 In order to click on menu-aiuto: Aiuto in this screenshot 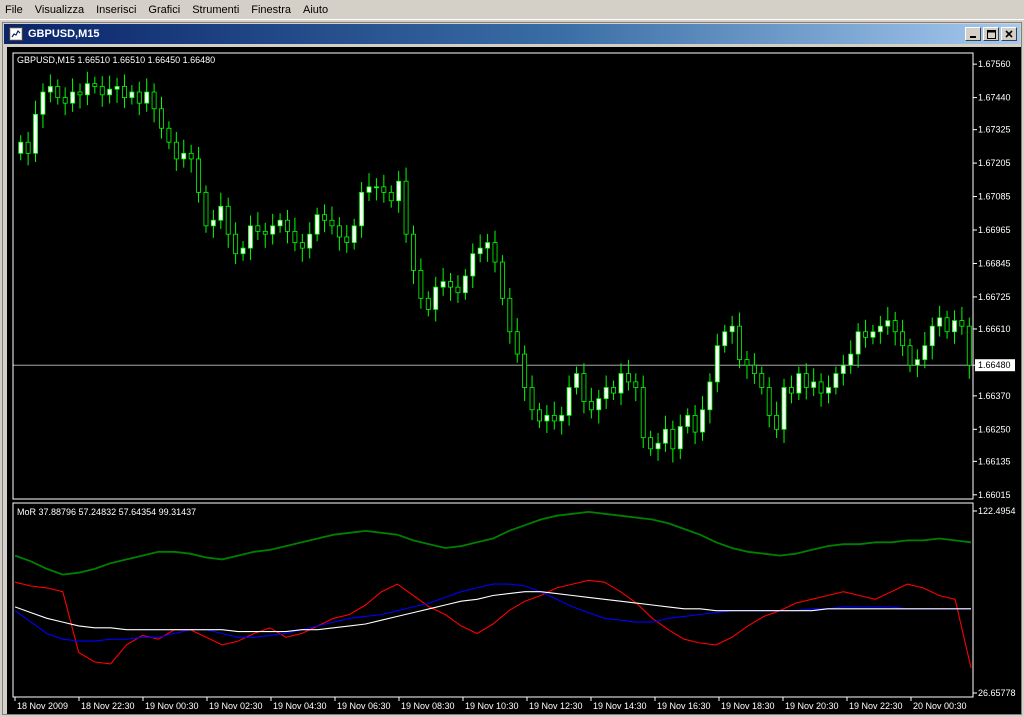, I will do `click(315, 10)`.